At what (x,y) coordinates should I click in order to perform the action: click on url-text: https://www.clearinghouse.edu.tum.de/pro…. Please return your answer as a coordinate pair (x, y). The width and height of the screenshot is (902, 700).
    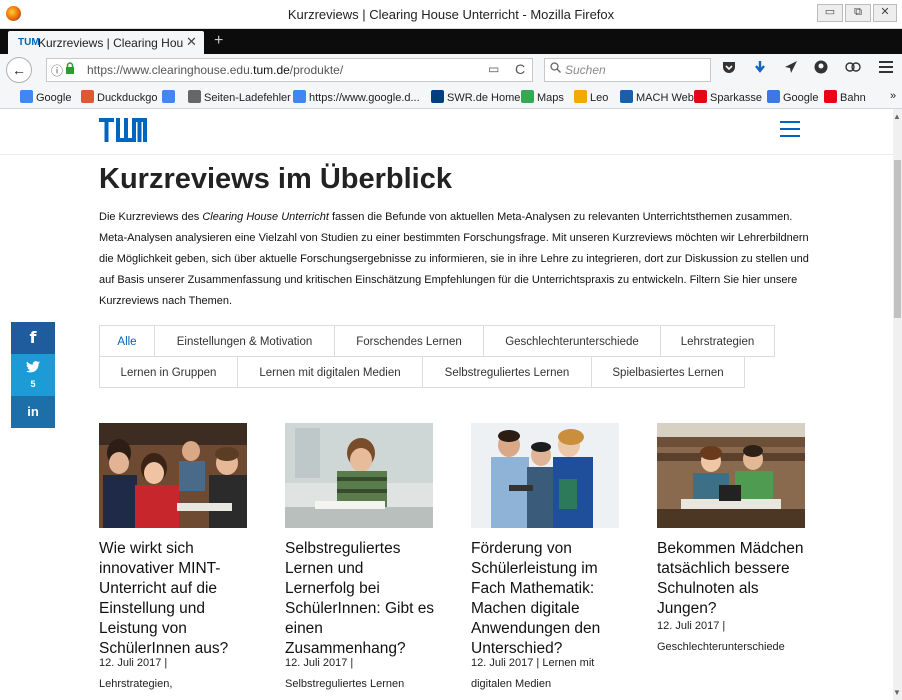
    Looking at the image, I should click on (215, 70).